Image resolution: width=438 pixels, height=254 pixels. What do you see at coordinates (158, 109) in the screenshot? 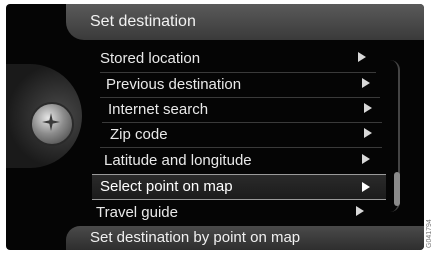
I see `menu-item-label: Internet search` at bounding box center [158, 109].